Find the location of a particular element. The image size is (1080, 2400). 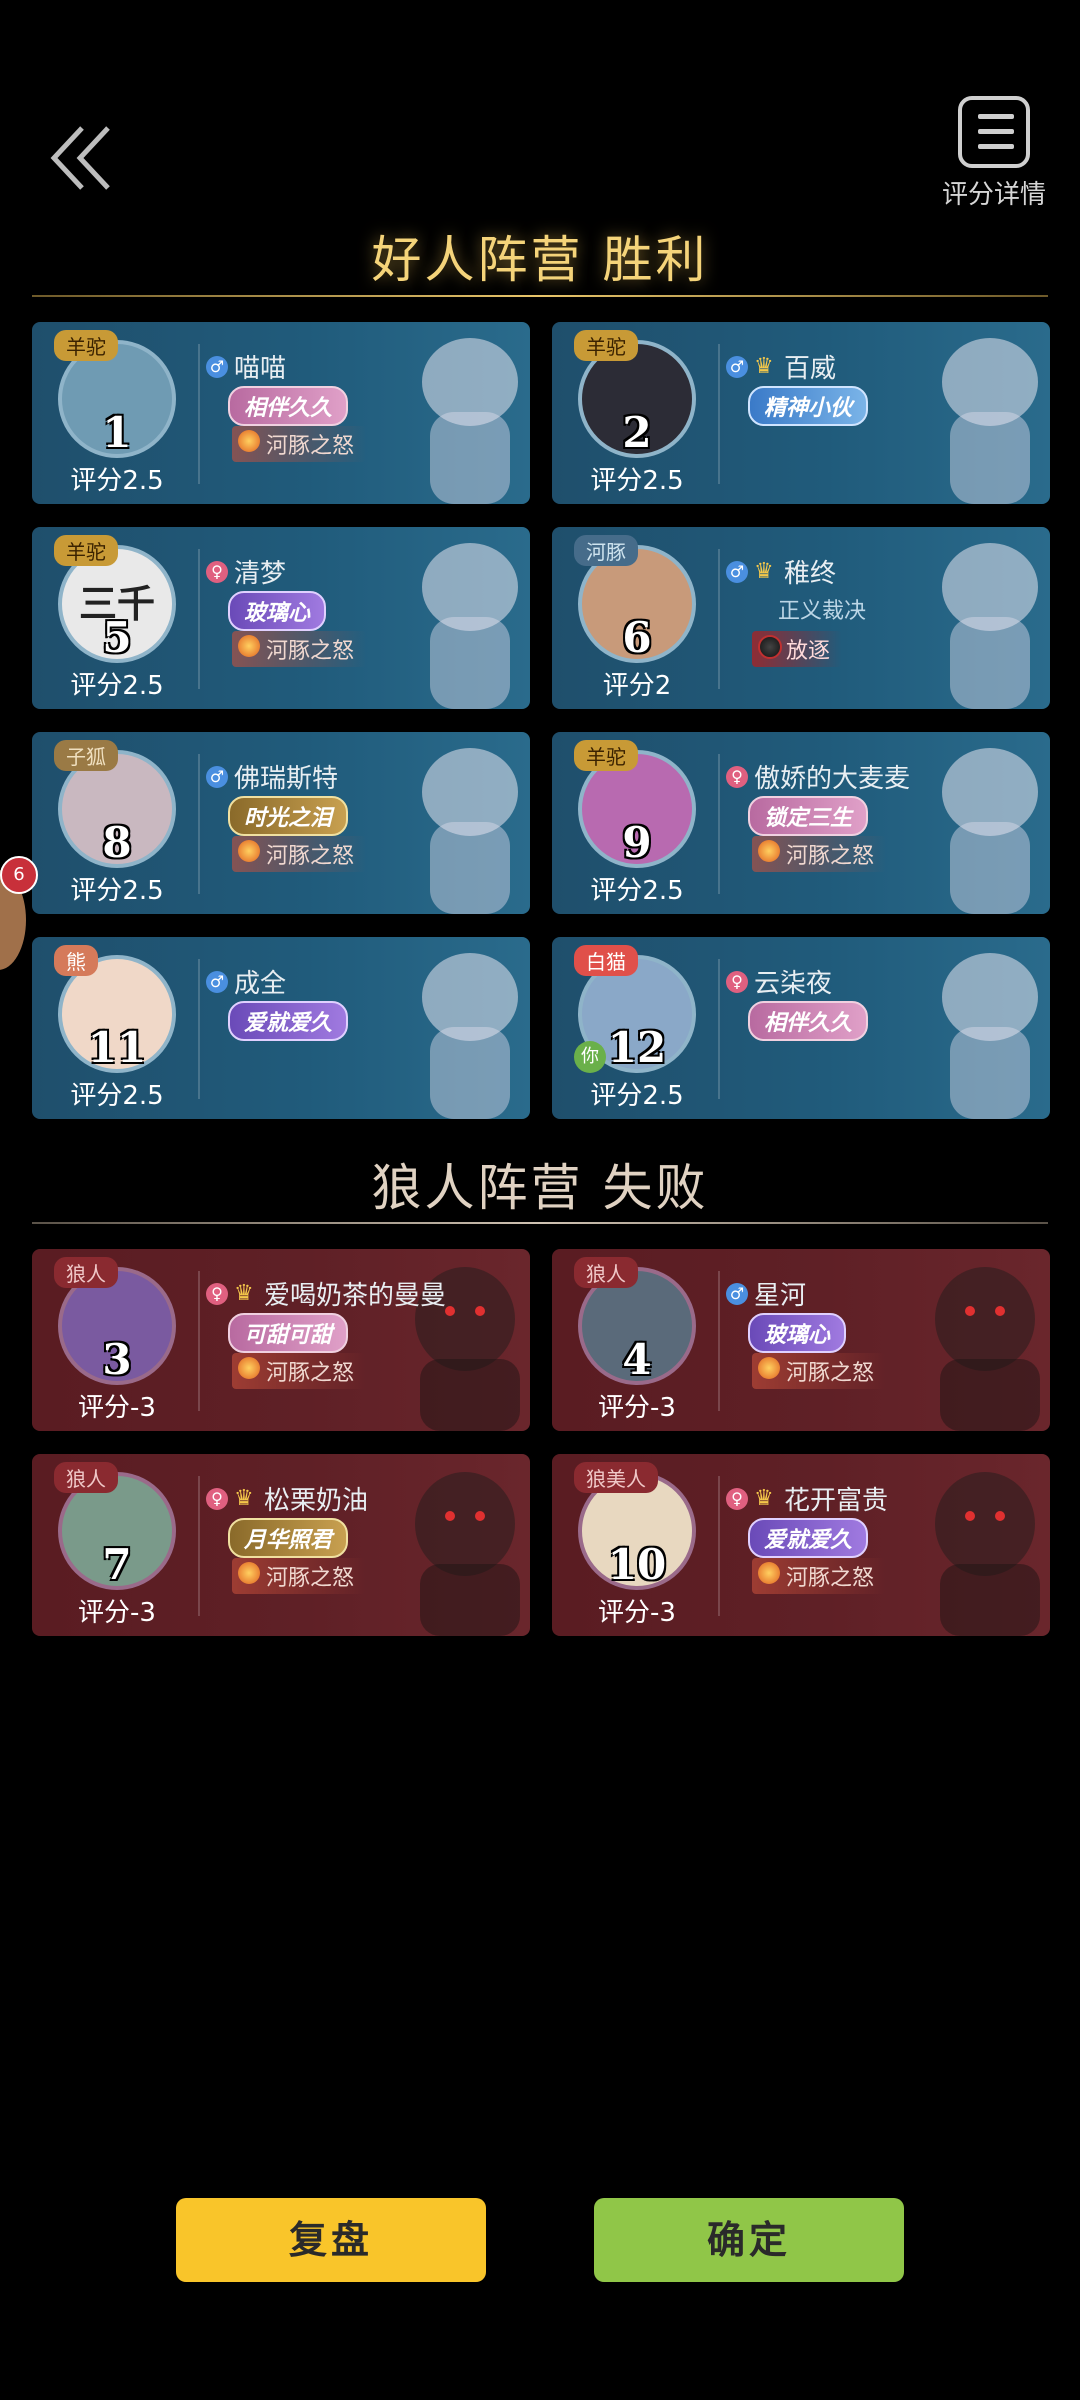

seat-number: 9 is located at coordinates (637, 842).